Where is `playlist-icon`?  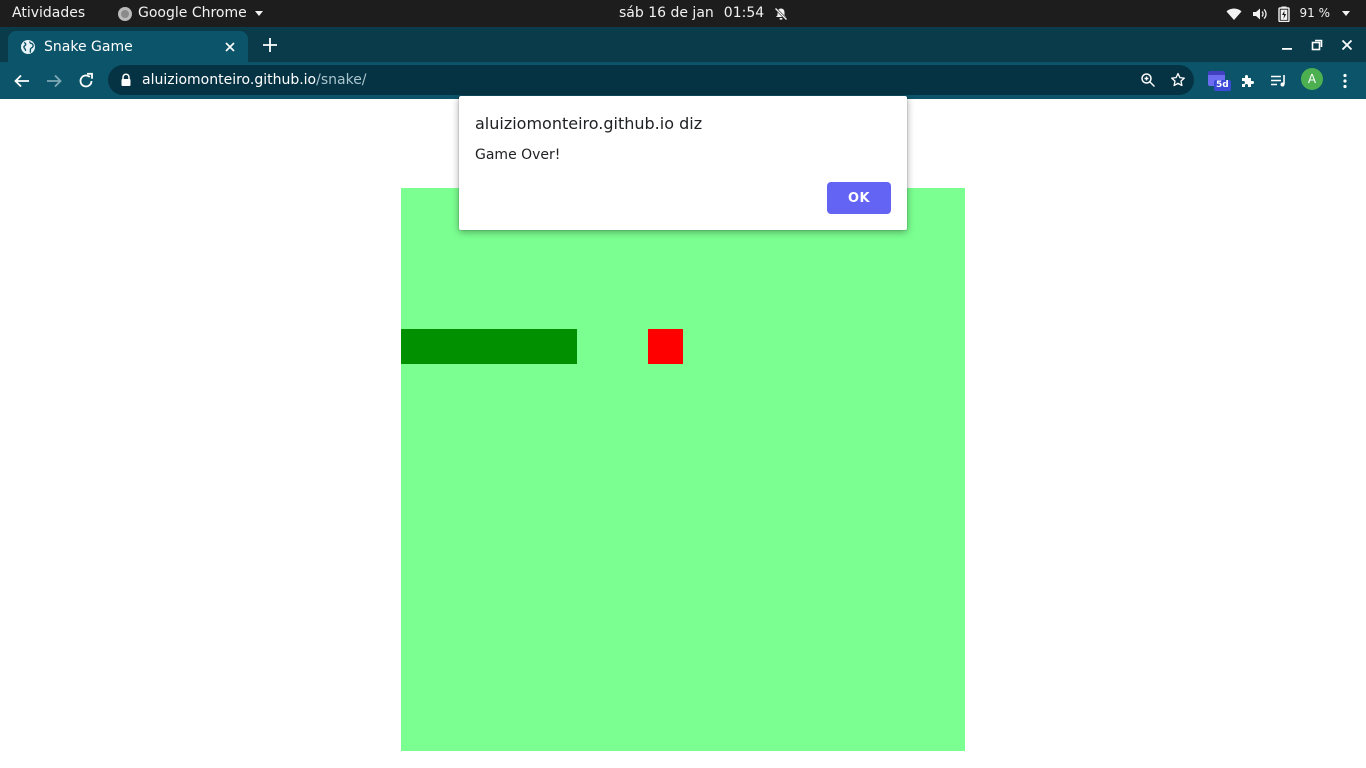
playlist-icon is located at coordinates (1278, 81).